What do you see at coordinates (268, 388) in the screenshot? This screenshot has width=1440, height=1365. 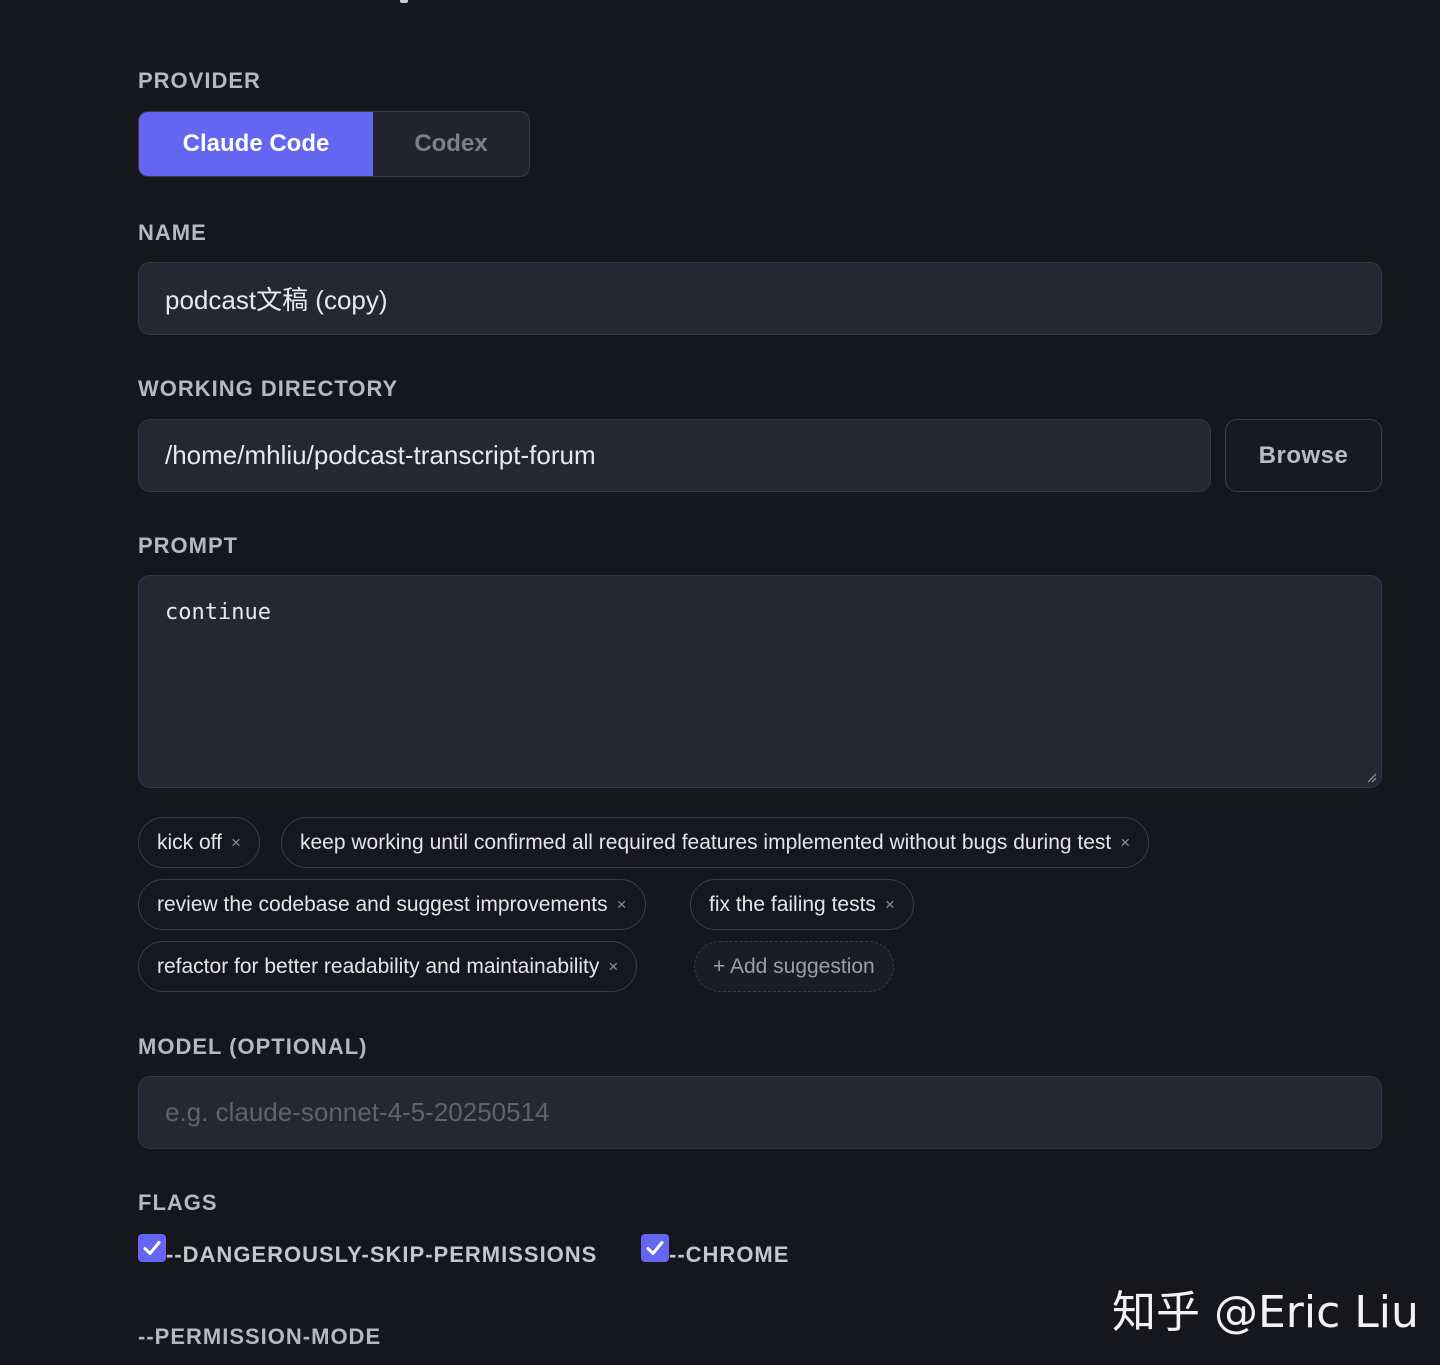 I see `working-directory-label: WORKING DIRECTORY` at bounding box center [268, 388].